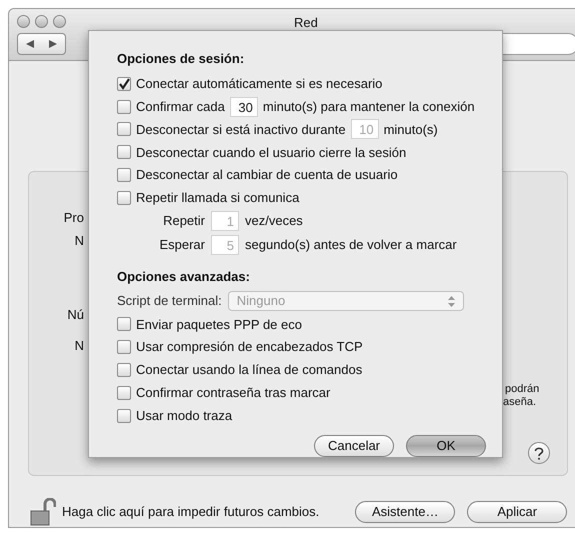 Image resolution: width=575 pixels, height=539 pixels. Describe the element at coordinates (446, 445) in the screenshot. I see `push-button: OK` at that location.